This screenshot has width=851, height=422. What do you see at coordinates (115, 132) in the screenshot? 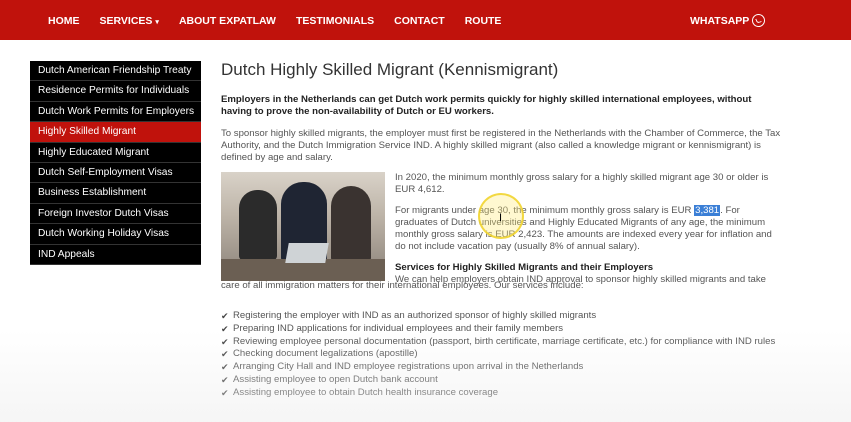
I see `sidebar-item-highly-skilled-migrant: Highly Skilled Migrant` at bounding box center [115, 132].